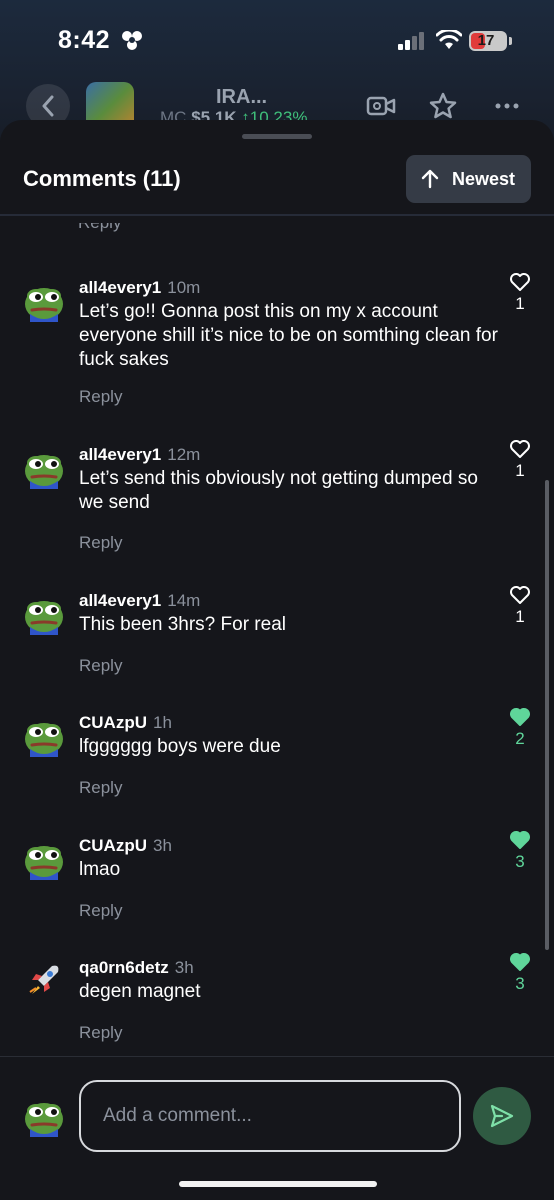  I want to click on status-bar: 8:42 17, so click(277, 40).